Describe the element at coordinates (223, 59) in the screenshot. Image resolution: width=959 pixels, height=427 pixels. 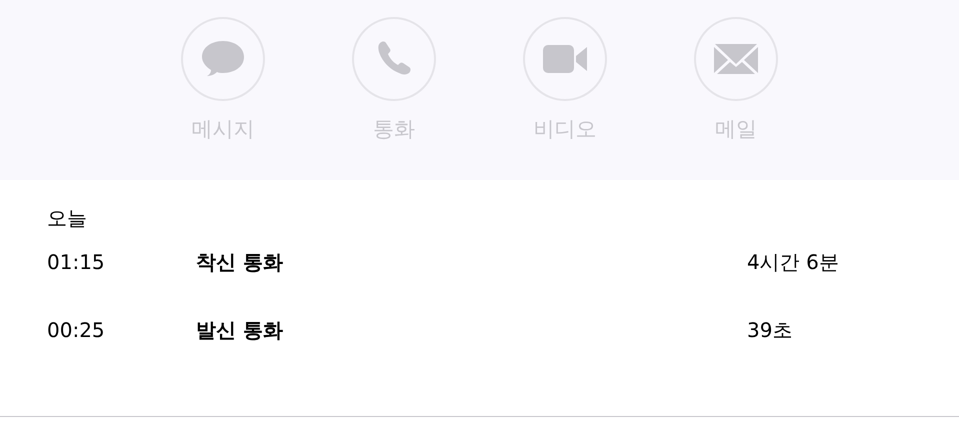
I see `speech-bubble-icon` at that location.